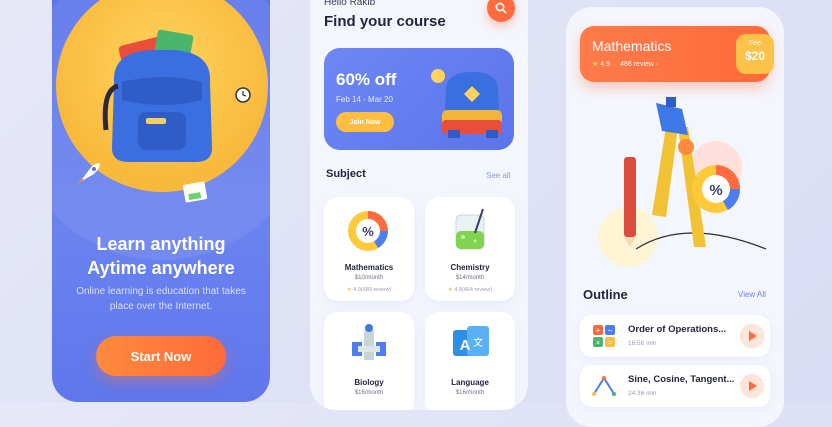 Image resolution: width=832 pixels, height=427 pixels. I want to click on compass-illustration: %, so click(682, 182).